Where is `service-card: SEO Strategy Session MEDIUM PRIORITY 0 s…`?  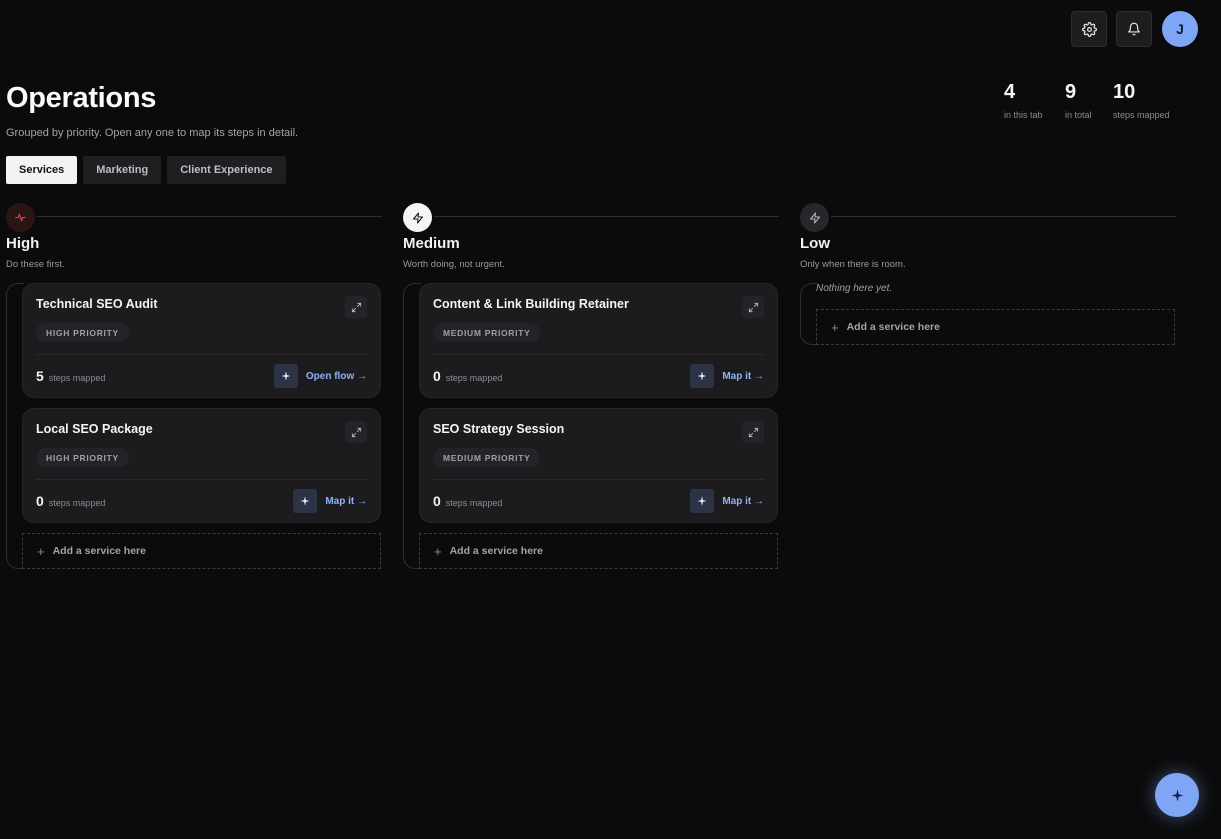
service-card: SEO Strategy Session MEDIUM PRIORITY 0 s… is located at coordinates (598, 465).